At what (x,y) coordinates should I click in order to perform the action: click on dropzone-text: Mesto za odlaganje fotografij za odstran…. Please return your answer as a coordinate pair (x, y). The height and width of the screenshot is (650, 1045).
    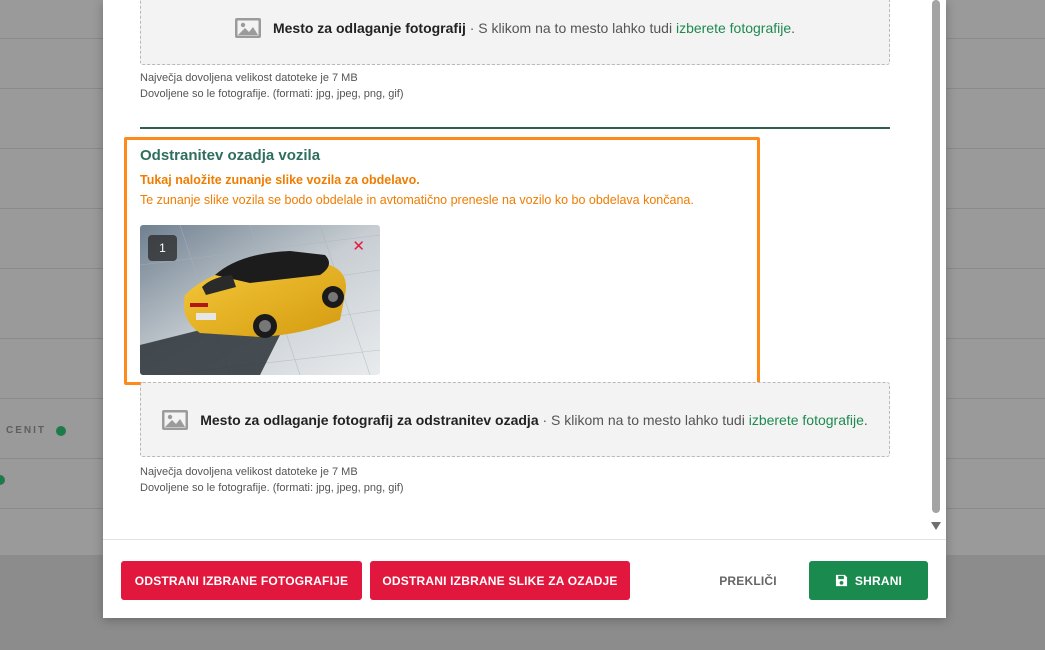
    Looking at the image, I should click on (534, 420).